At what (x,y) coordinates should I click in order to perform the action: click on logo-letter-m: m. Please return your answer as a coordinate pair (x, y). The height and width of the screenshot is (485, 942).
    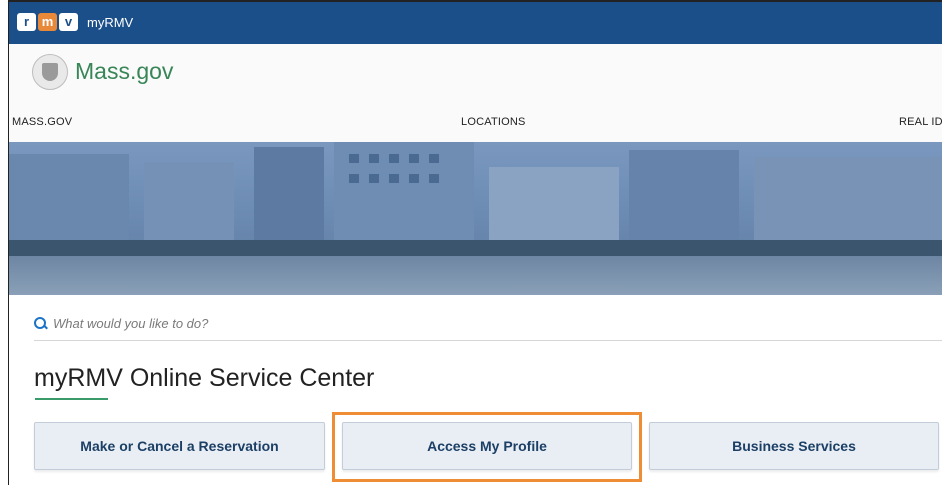
    Looking at the image, I should click on (47, 22).